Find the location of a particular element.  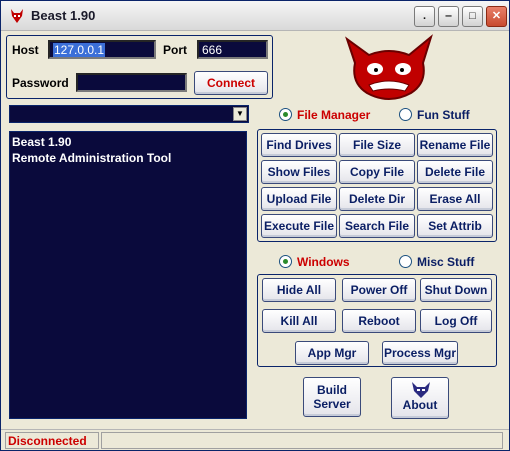

kill-all-button: Kill All is located at coordinates (299, 321).